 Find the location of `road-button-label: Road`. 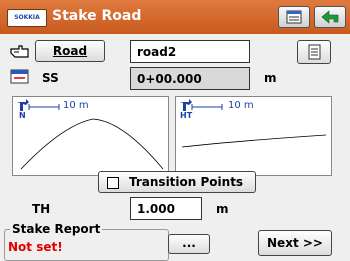

road-button-label: Road is located at coordinates (70, 51).